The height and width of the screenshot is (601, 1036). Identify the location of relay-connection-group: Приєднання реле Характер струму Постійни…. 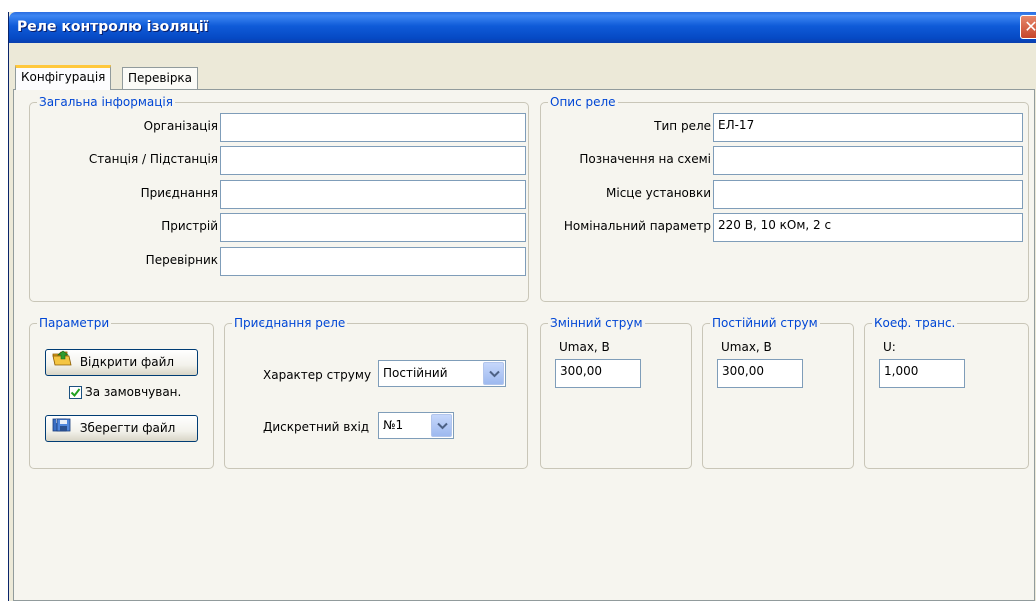
(376, 392).